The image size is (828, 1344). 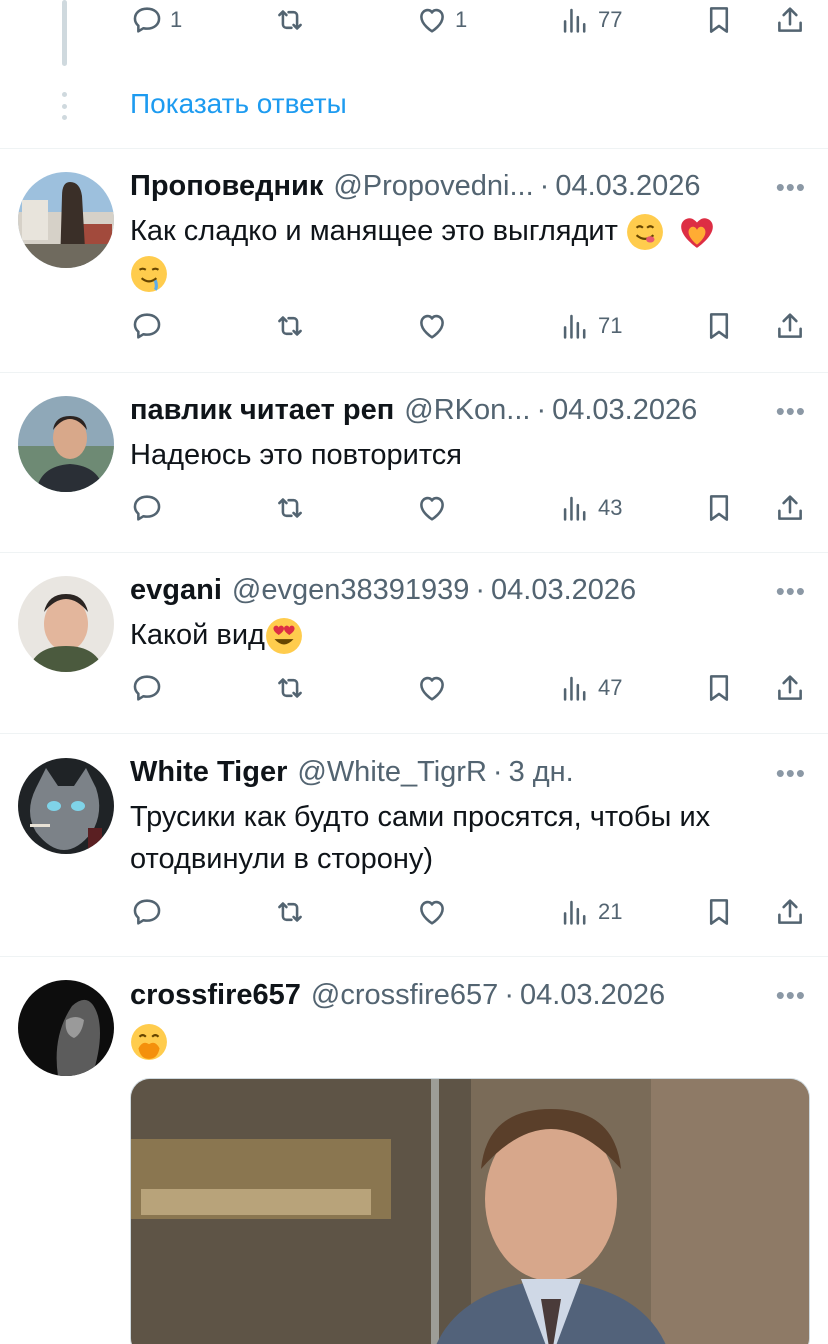 What do you see at coordinates (590, 688) in the screenshot?
I see `views-button: 47` at bounding box center [590, 688].